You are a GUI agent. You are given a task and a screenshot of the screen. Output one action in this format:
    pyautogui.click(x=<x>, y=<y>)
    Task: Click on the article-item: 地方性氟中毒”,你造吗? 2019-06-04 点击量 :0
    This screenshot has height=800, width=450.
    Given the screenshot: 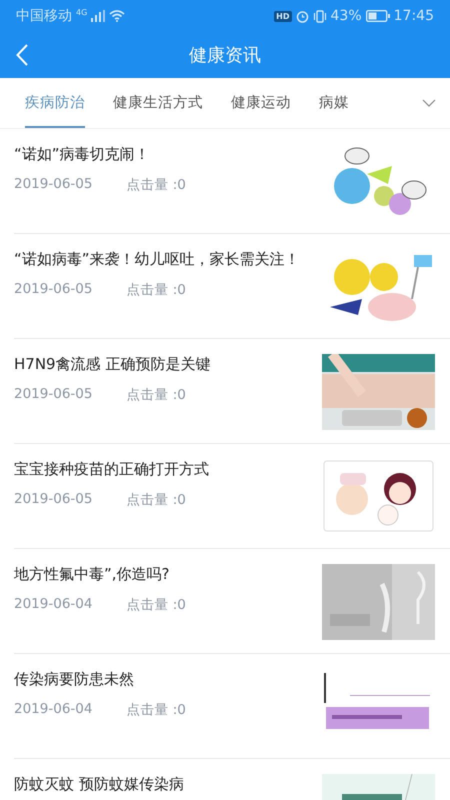 What is the action you would take?
    pyautogui.click(x=232, y=601)
    